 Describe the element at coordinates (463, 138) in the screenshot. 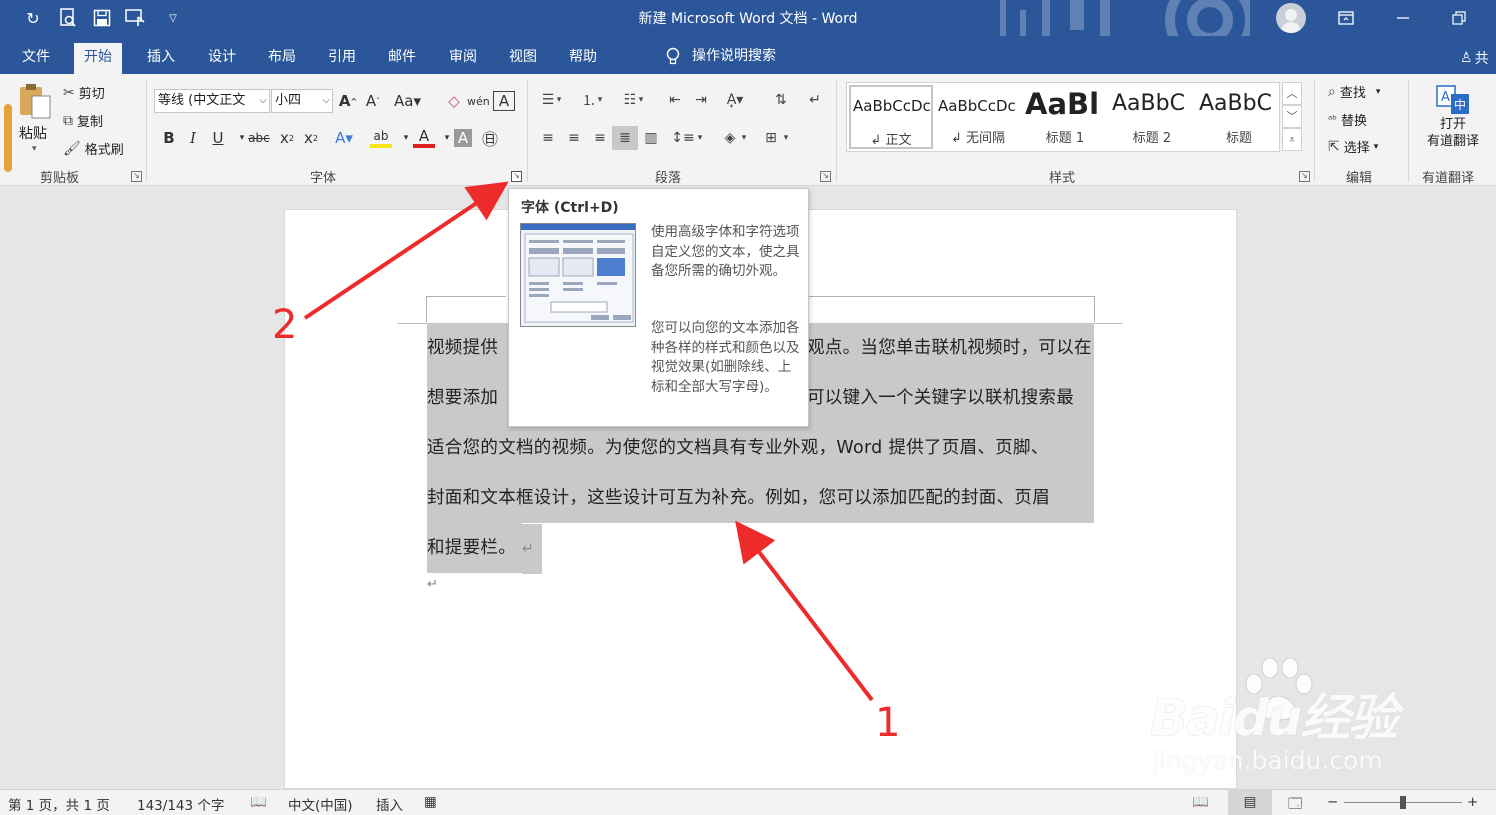

I see `character-shading-icon: A` at that location.